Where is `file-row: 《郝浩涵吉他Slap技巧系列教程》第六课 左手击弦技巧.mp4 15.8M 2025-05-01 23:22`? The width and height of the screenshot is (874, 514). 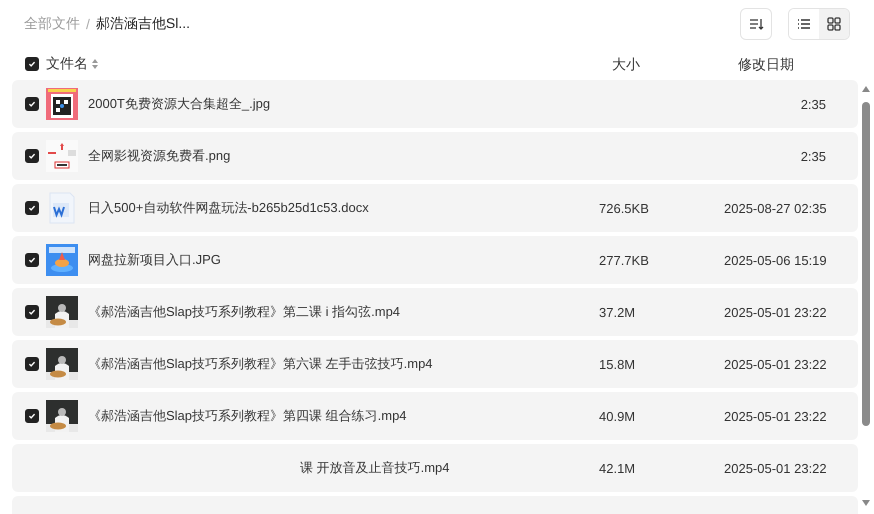 file-row: 《郝浩涵吉他Slap技巧系列教程》第六课 左手击弦技巧.mp4 15.8M 2025-05-01 23:22 is located at coordinates (435, 364).